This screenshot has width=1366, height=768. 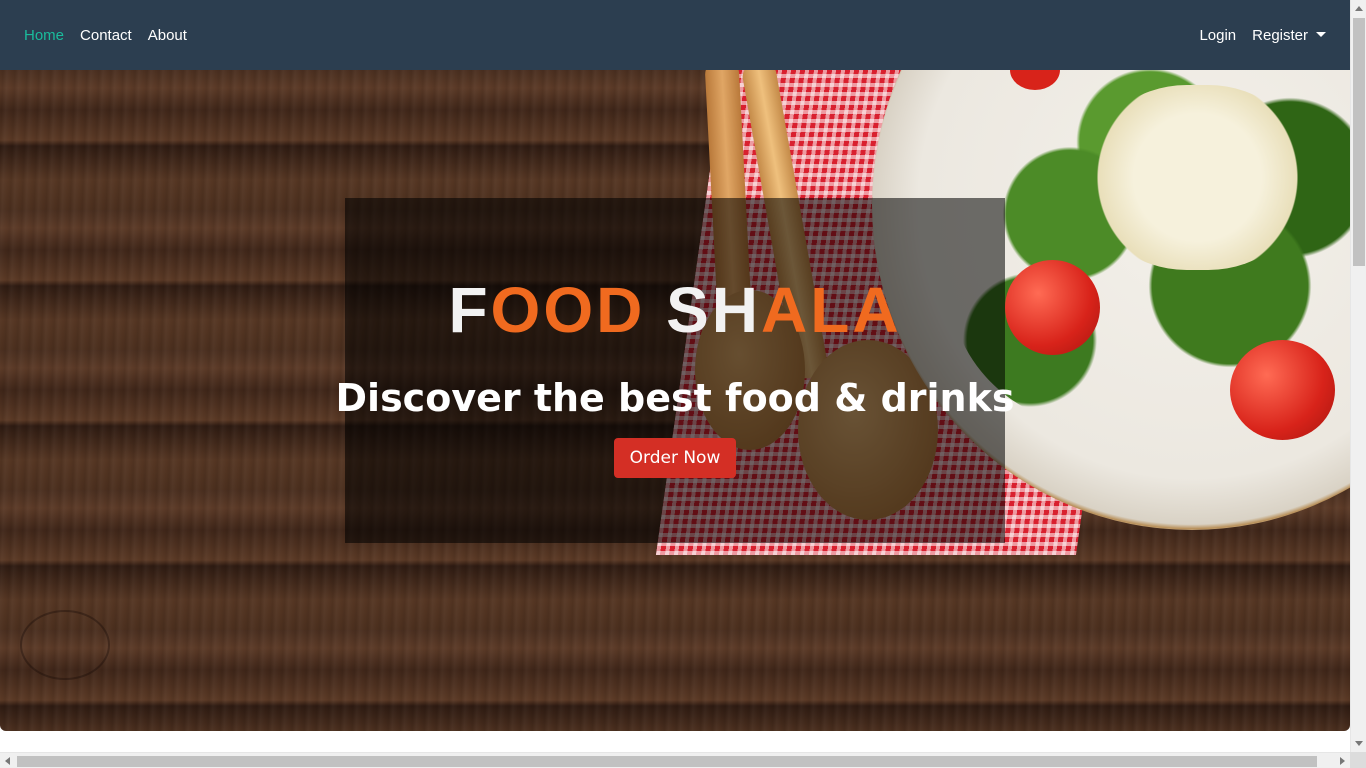 I want to click on nav-link-contact: Contact, so click(x=106, y=35).